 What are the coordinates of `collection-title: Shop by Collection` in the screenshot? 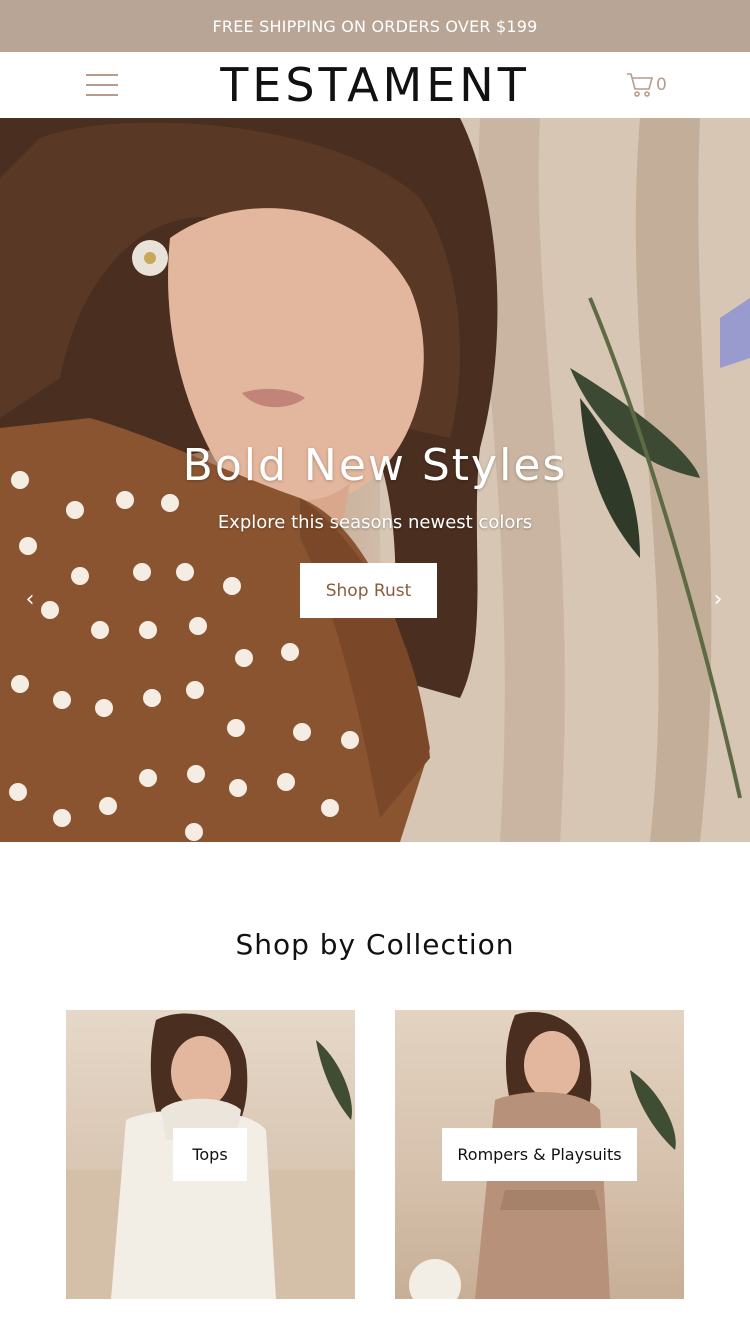 It's located at (375, 944).